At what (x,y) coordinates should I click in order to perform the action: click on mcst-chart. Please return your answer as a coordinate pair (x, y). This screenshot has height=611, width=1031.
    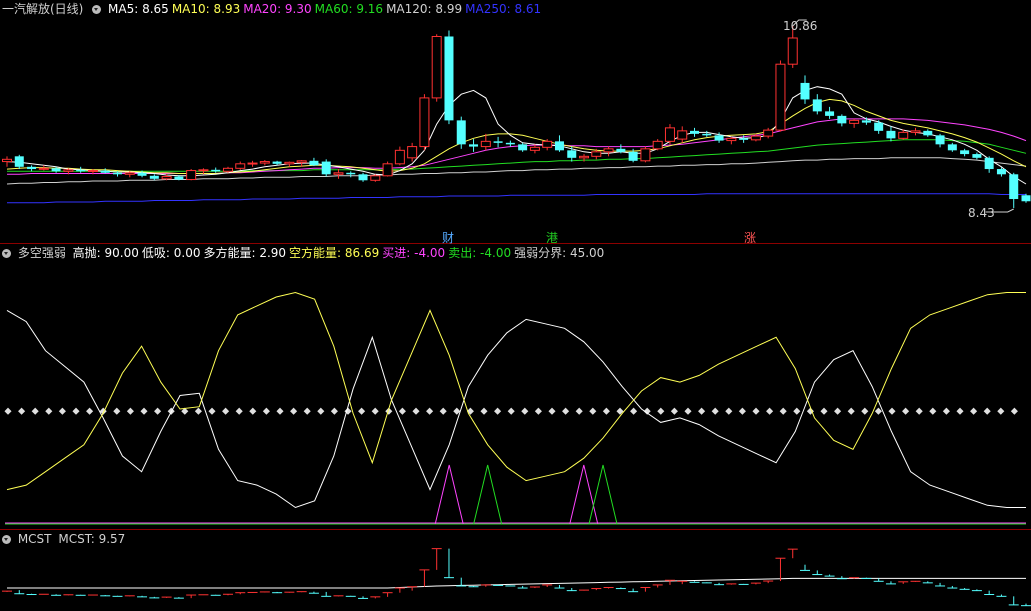
    Looking at the image, I should click on (516, 577).